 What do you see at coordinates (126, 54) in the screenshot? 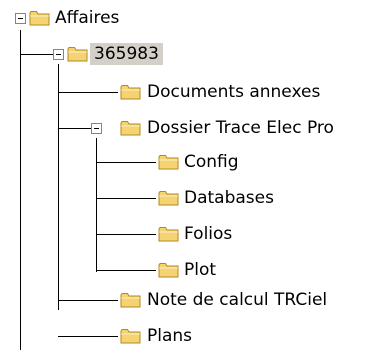
I see `tree-node-label: 365983` at bounding box center [126, 54].